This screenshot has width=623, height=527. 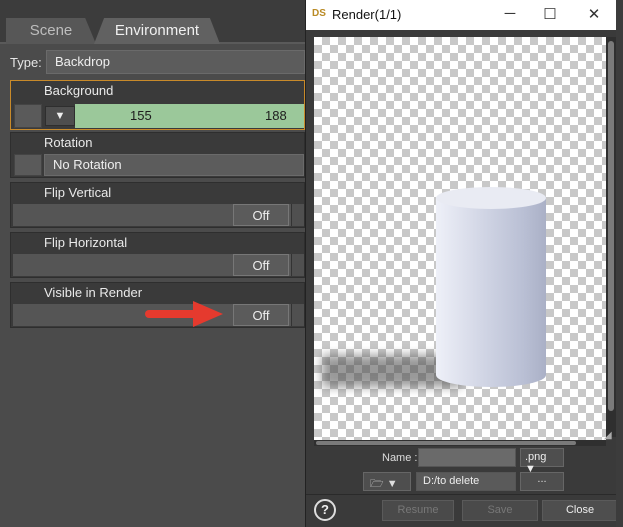 I want to click on folder-browse-button: 🗁 ▼, so click(x=387, y=481).